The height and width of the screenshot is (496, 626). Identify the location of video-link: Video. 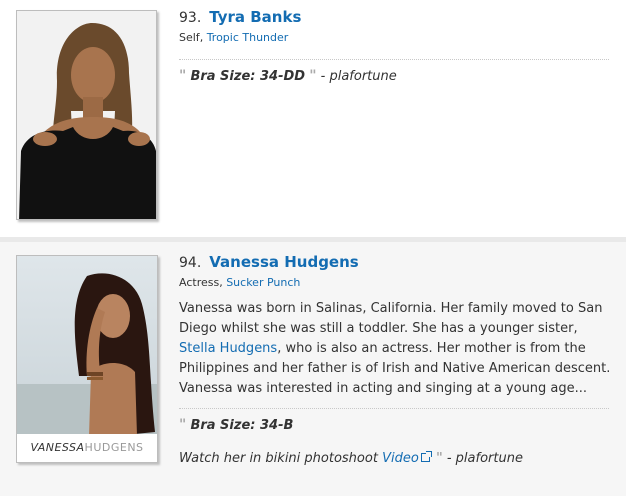
(400, 458).